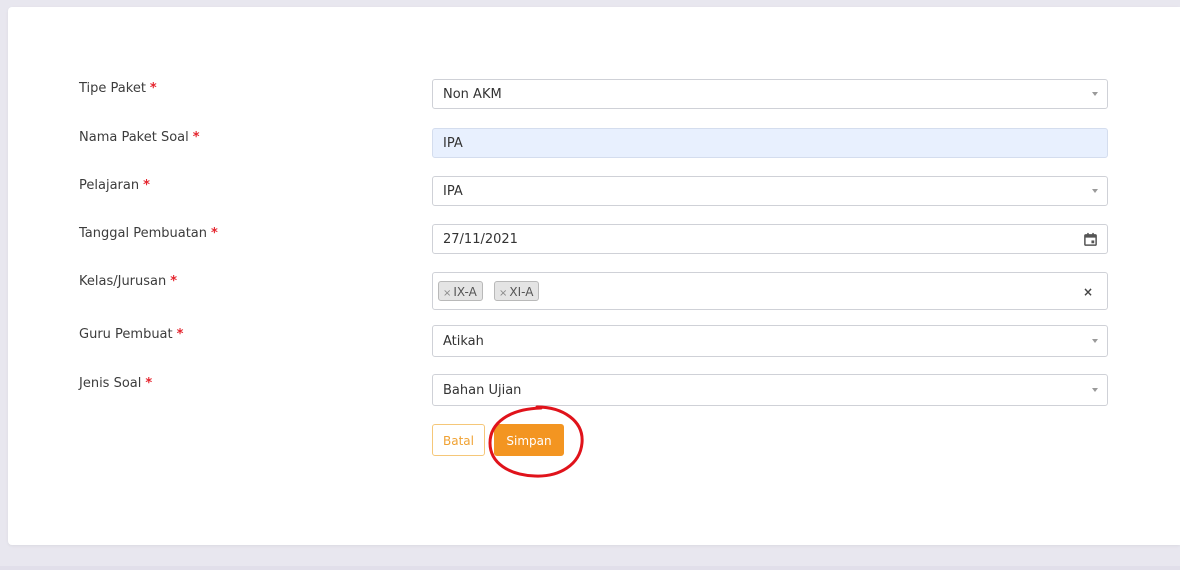 The image size is (1180, 570). Describe the element at coordinates (460, 291) in the screenshot. I see `kelas-tag: × IX-A` at that location.